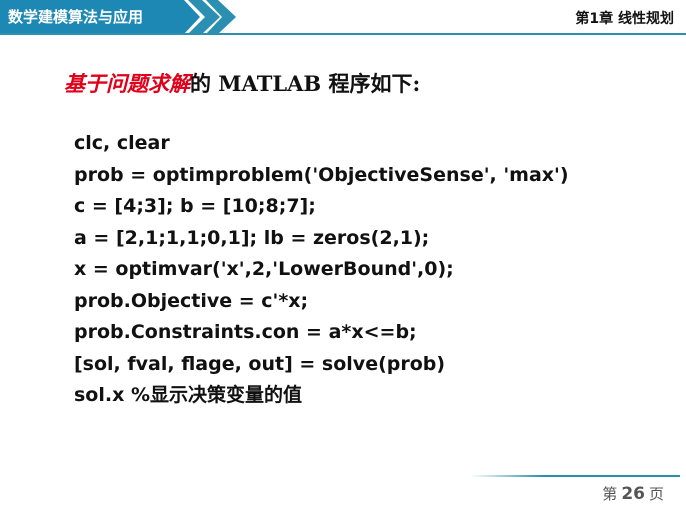 The height and width of the screenshot is (508, 686). I want to click on section-heading: 基于问题求解的 MATLAB 程序如下:, so click(242, 84).